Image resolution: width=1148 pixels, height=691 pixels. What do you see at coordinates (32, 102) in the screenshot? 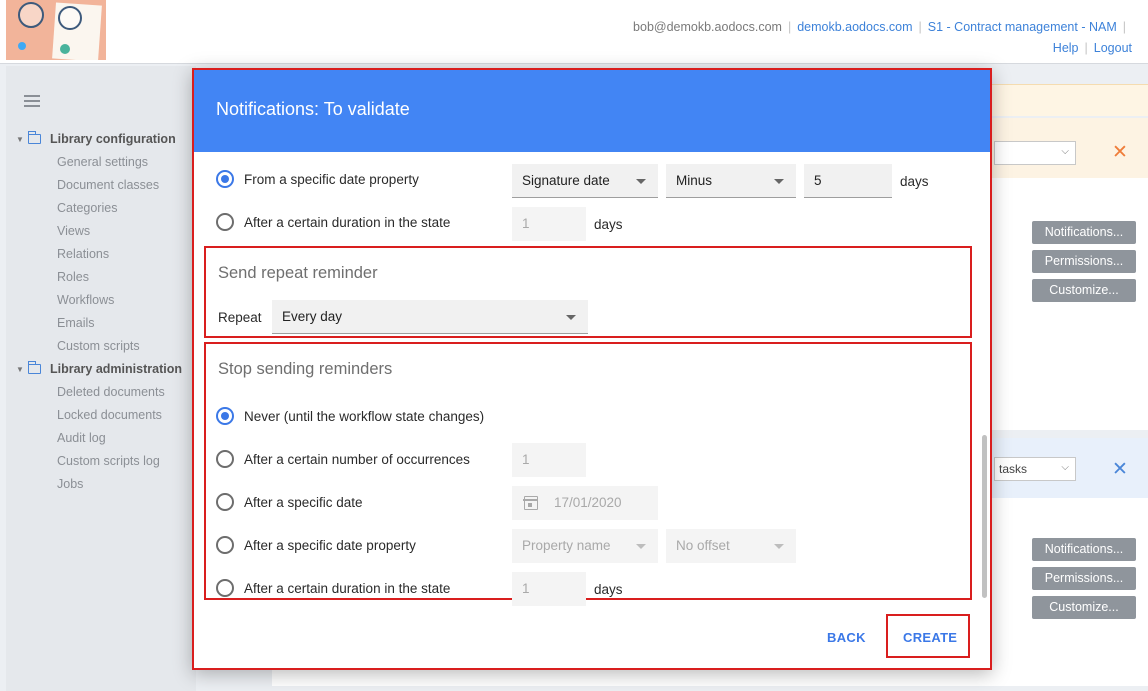
I see `menu-icon` at bounding box center [32, 102].